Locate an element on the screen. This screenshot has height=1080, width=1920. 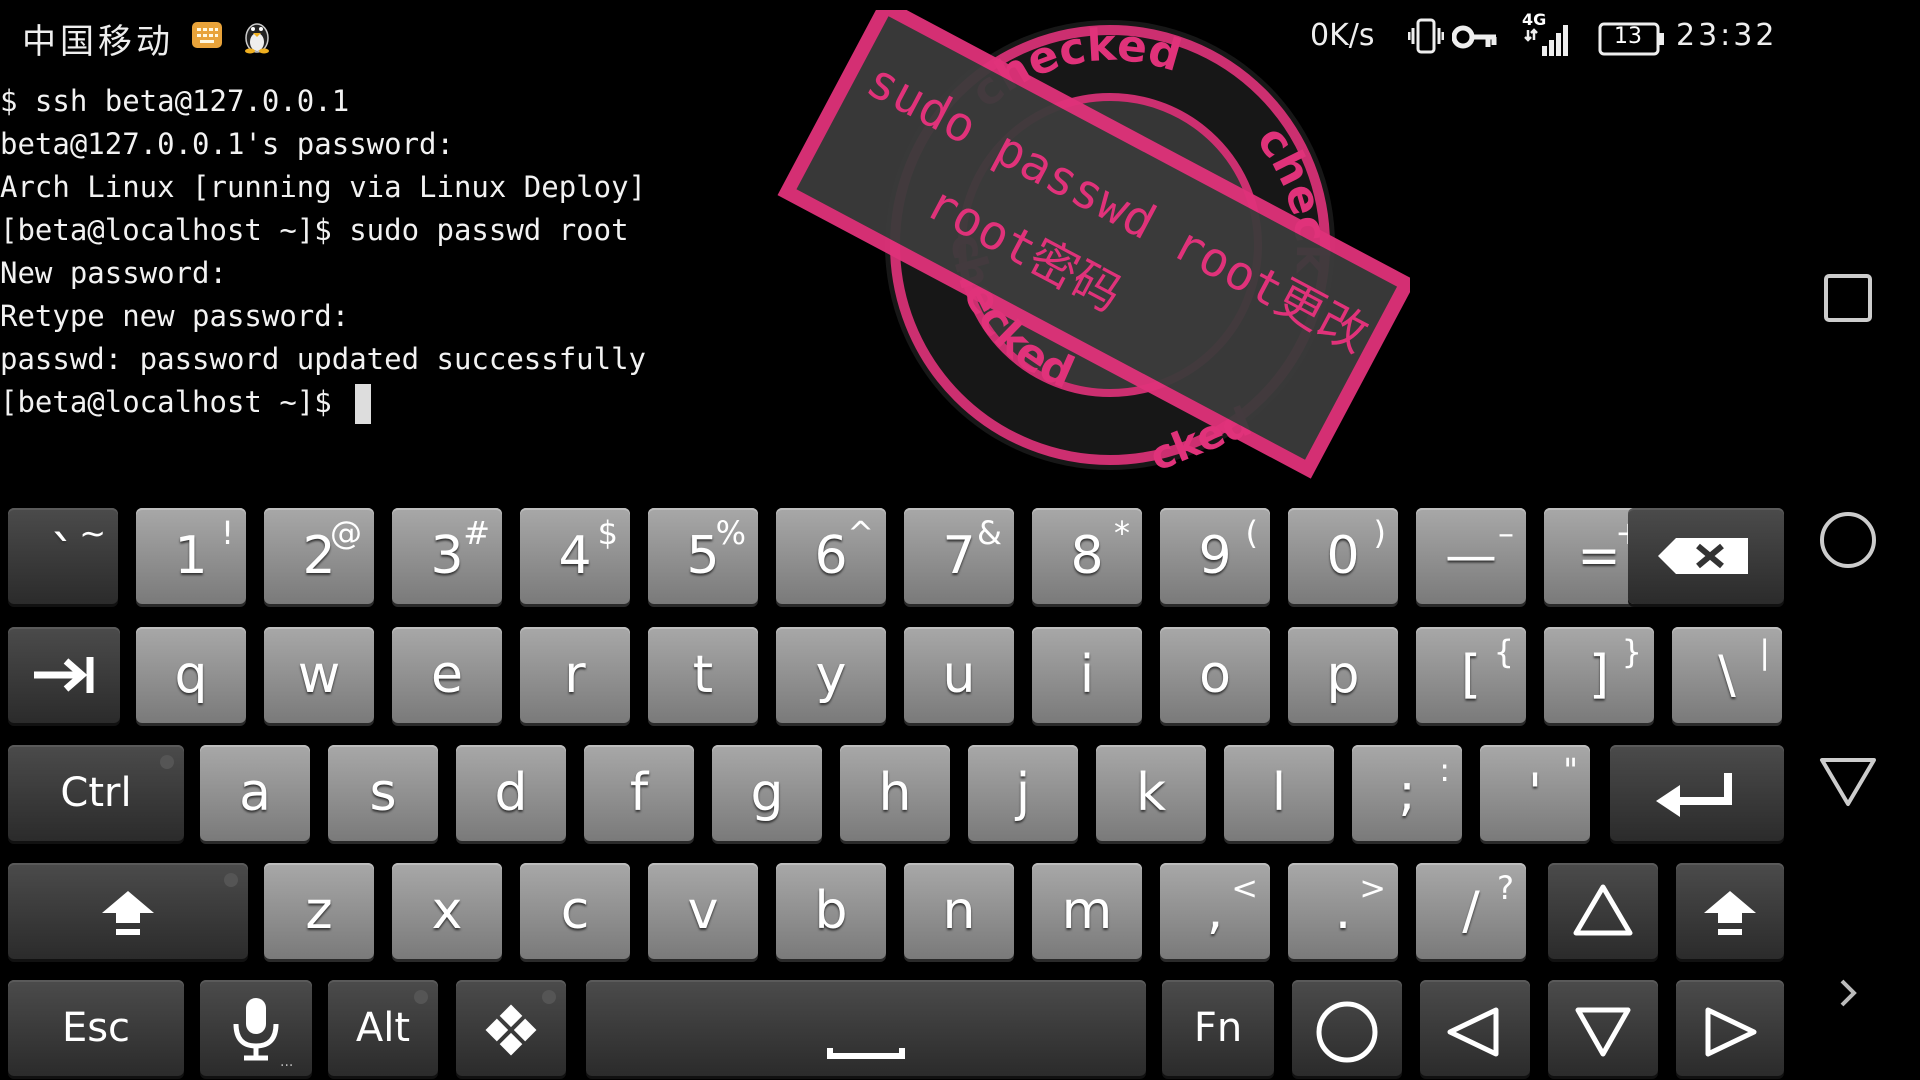
key-row1-9: 9( is located at coordinates (1215, 556).